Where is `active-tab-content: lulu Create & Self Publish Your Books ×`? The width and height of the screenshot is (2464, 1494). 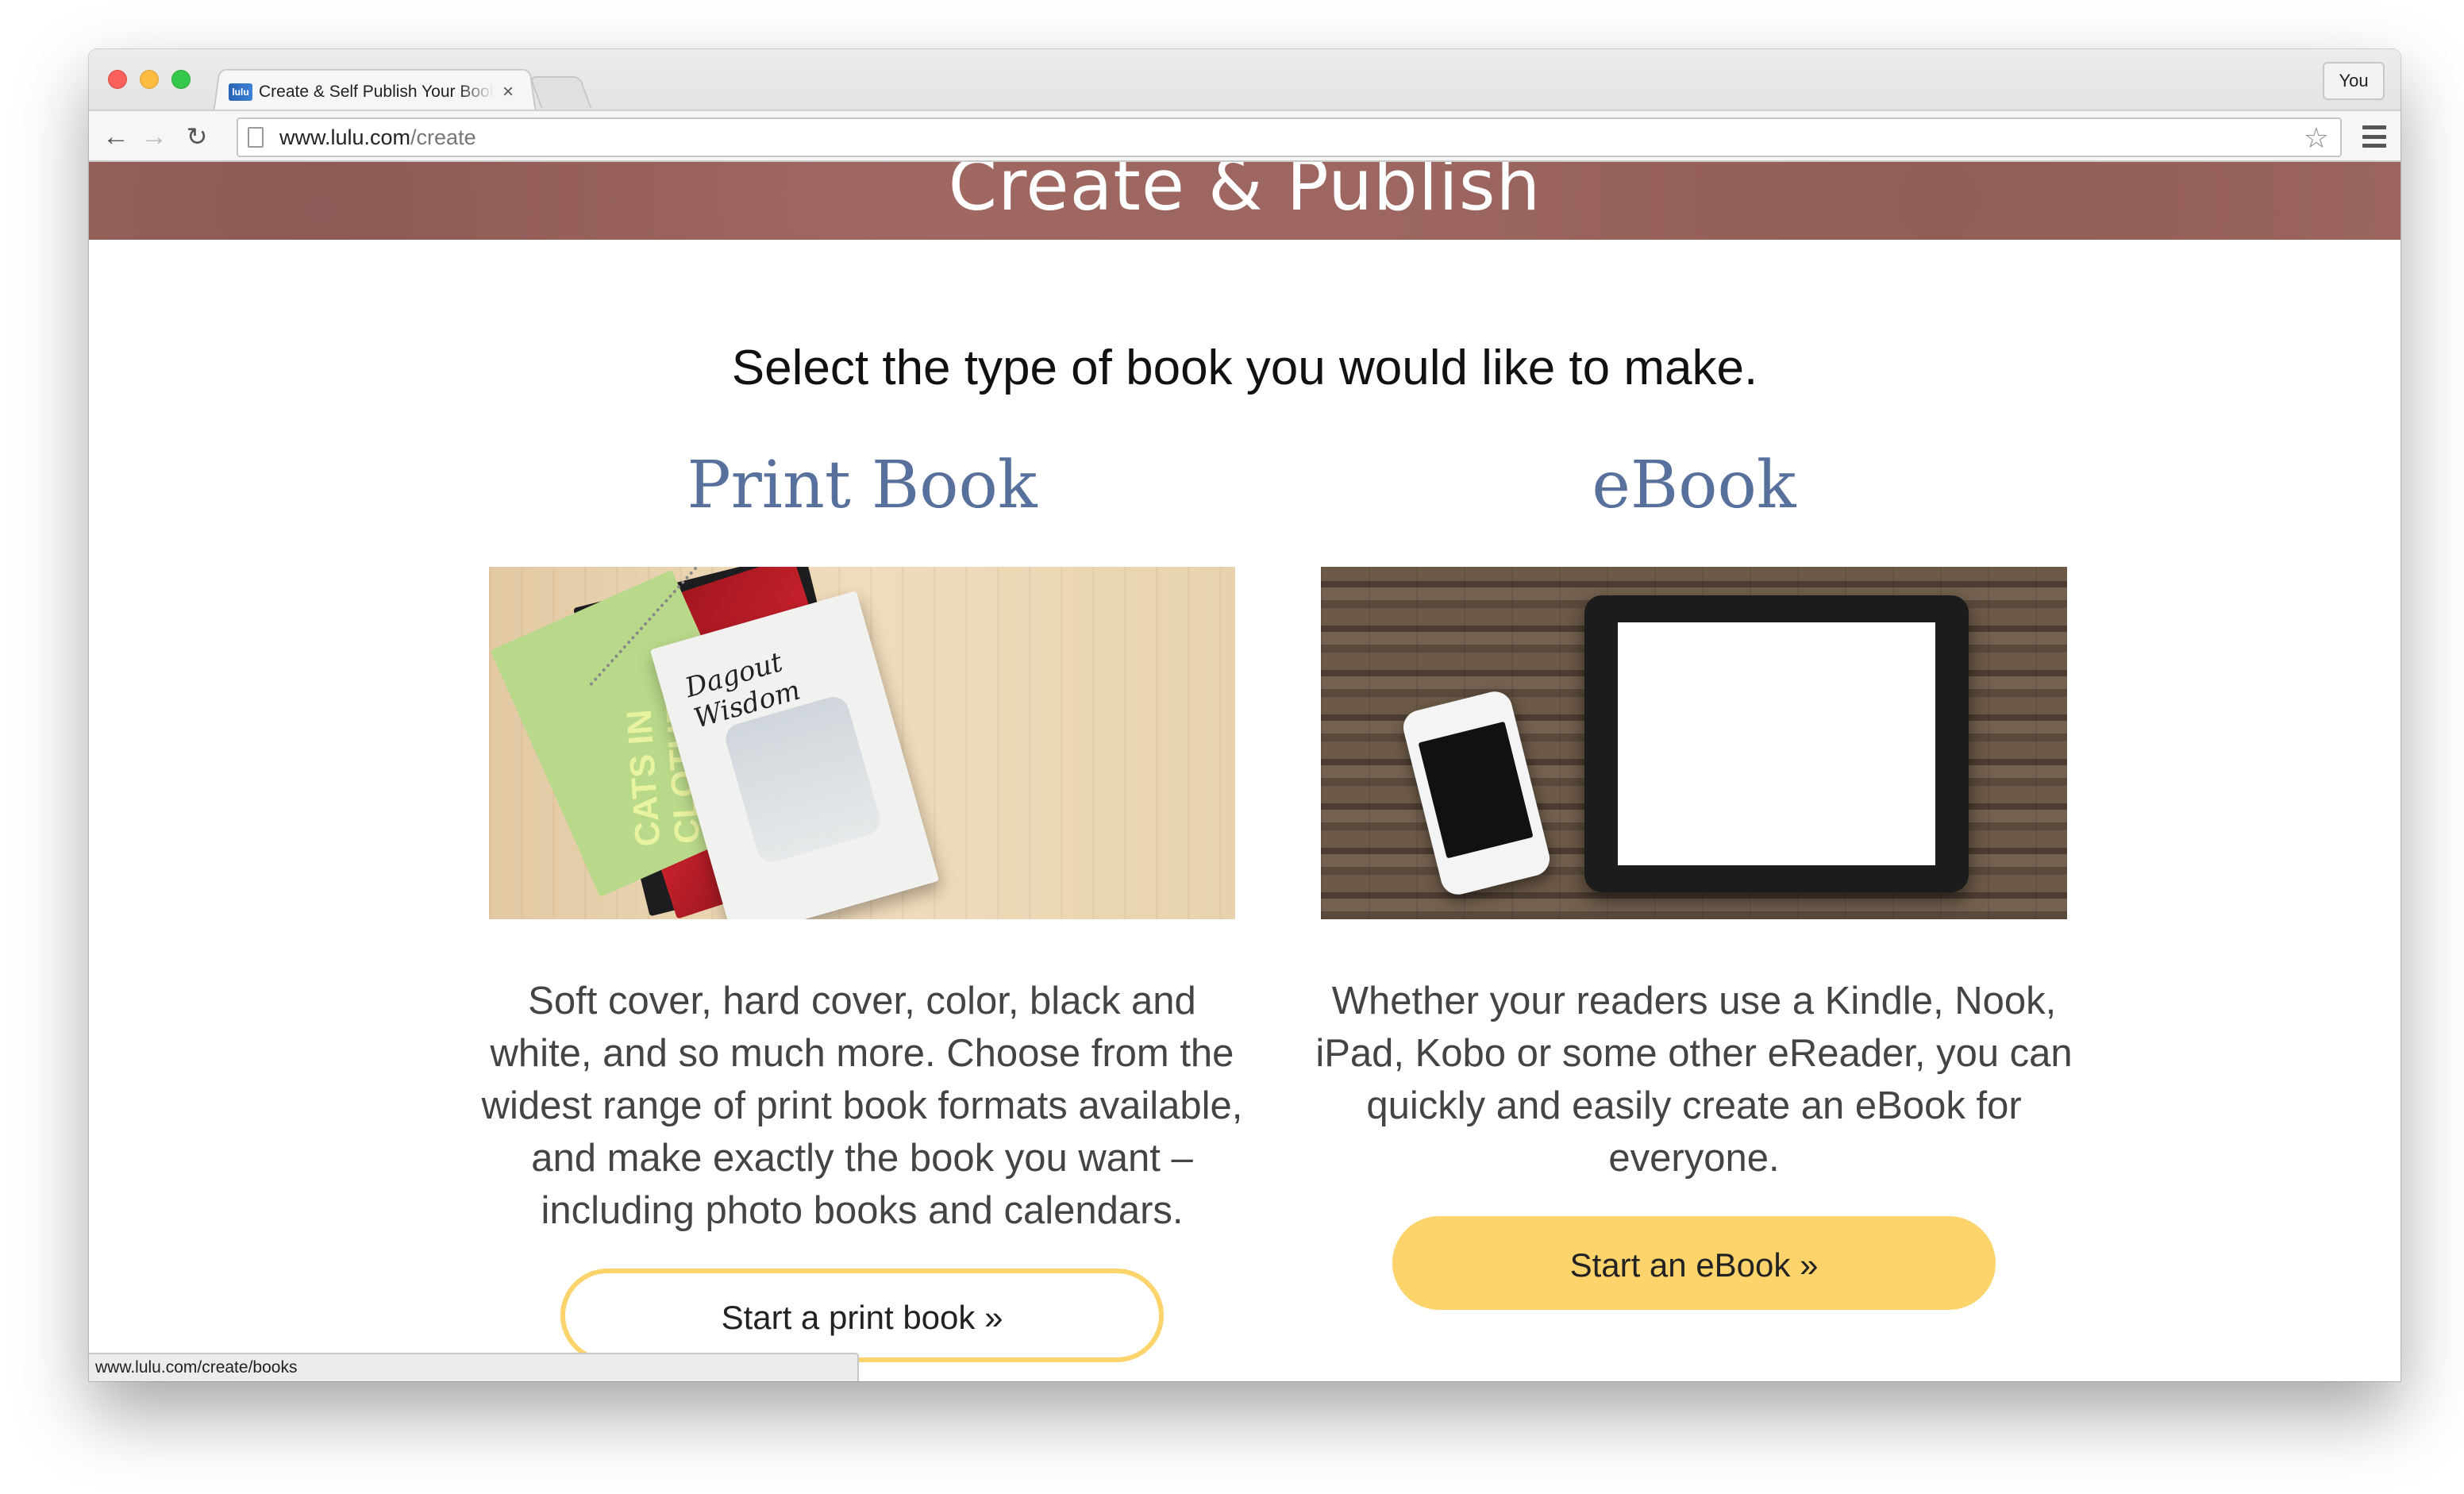 active-tab-content: lulu Create & Self Publish Your Books × is located at coordinates (375, 92).